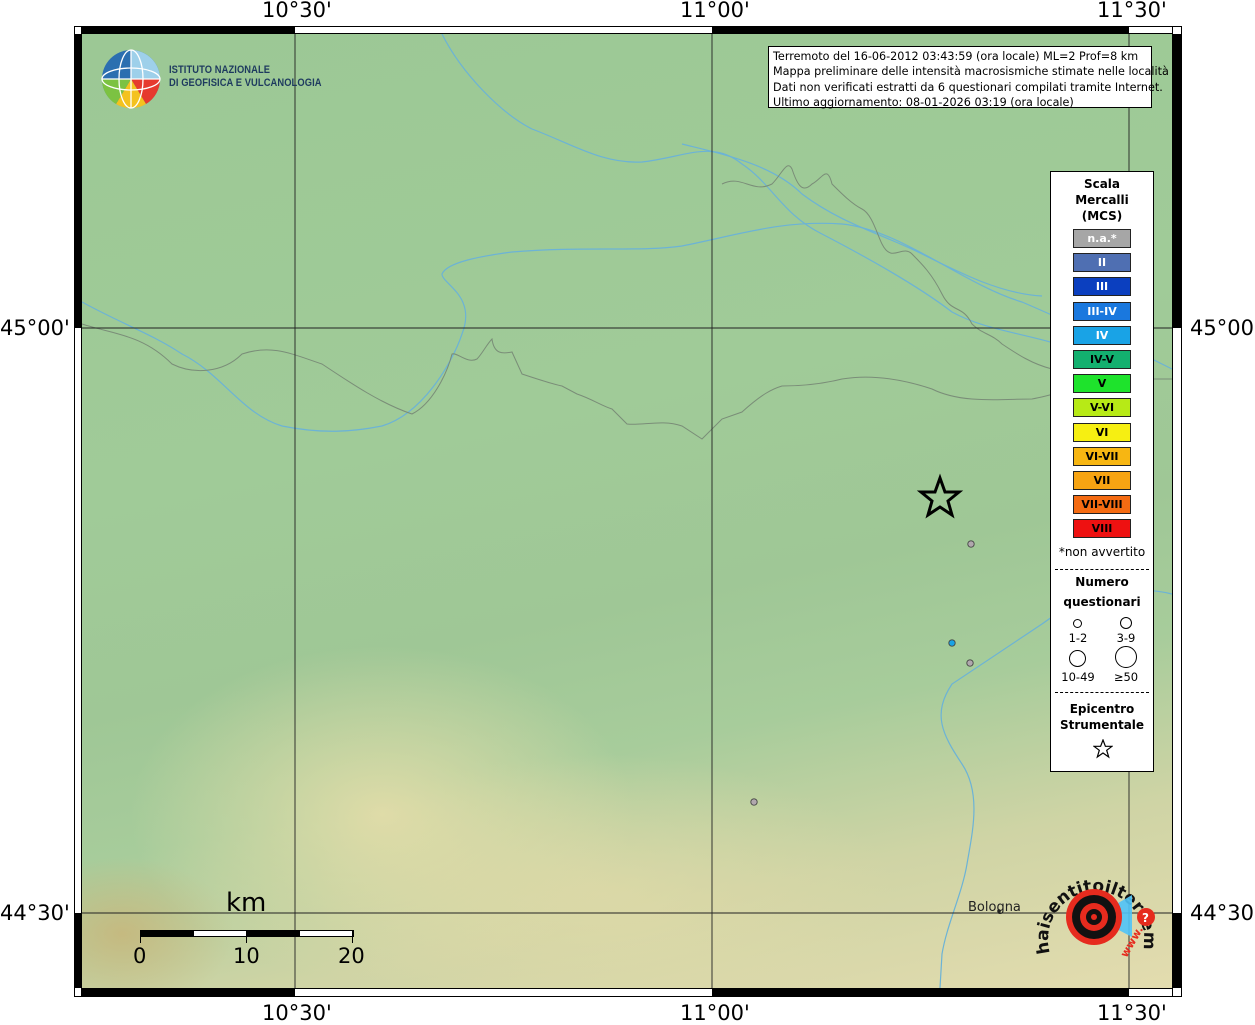 The image size is (1255, 1025). I want to click on epicenter-title-1: Epicentro, so click(1102, 709).